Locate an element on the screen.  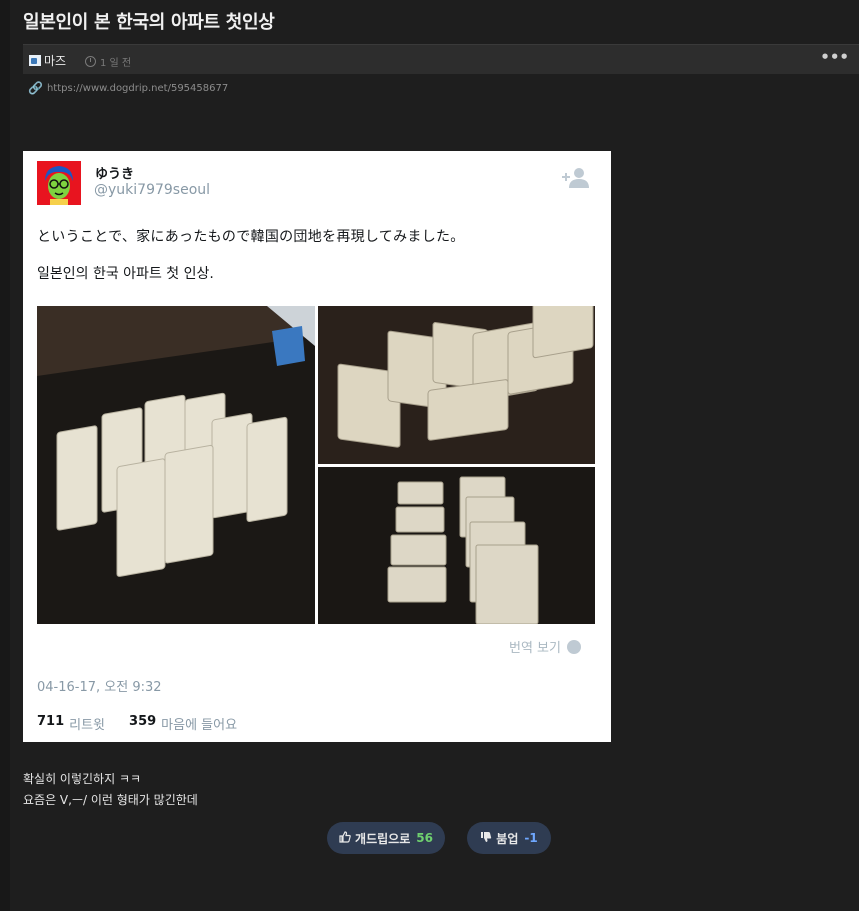
follow-icon is located at coordinates (576, 180).